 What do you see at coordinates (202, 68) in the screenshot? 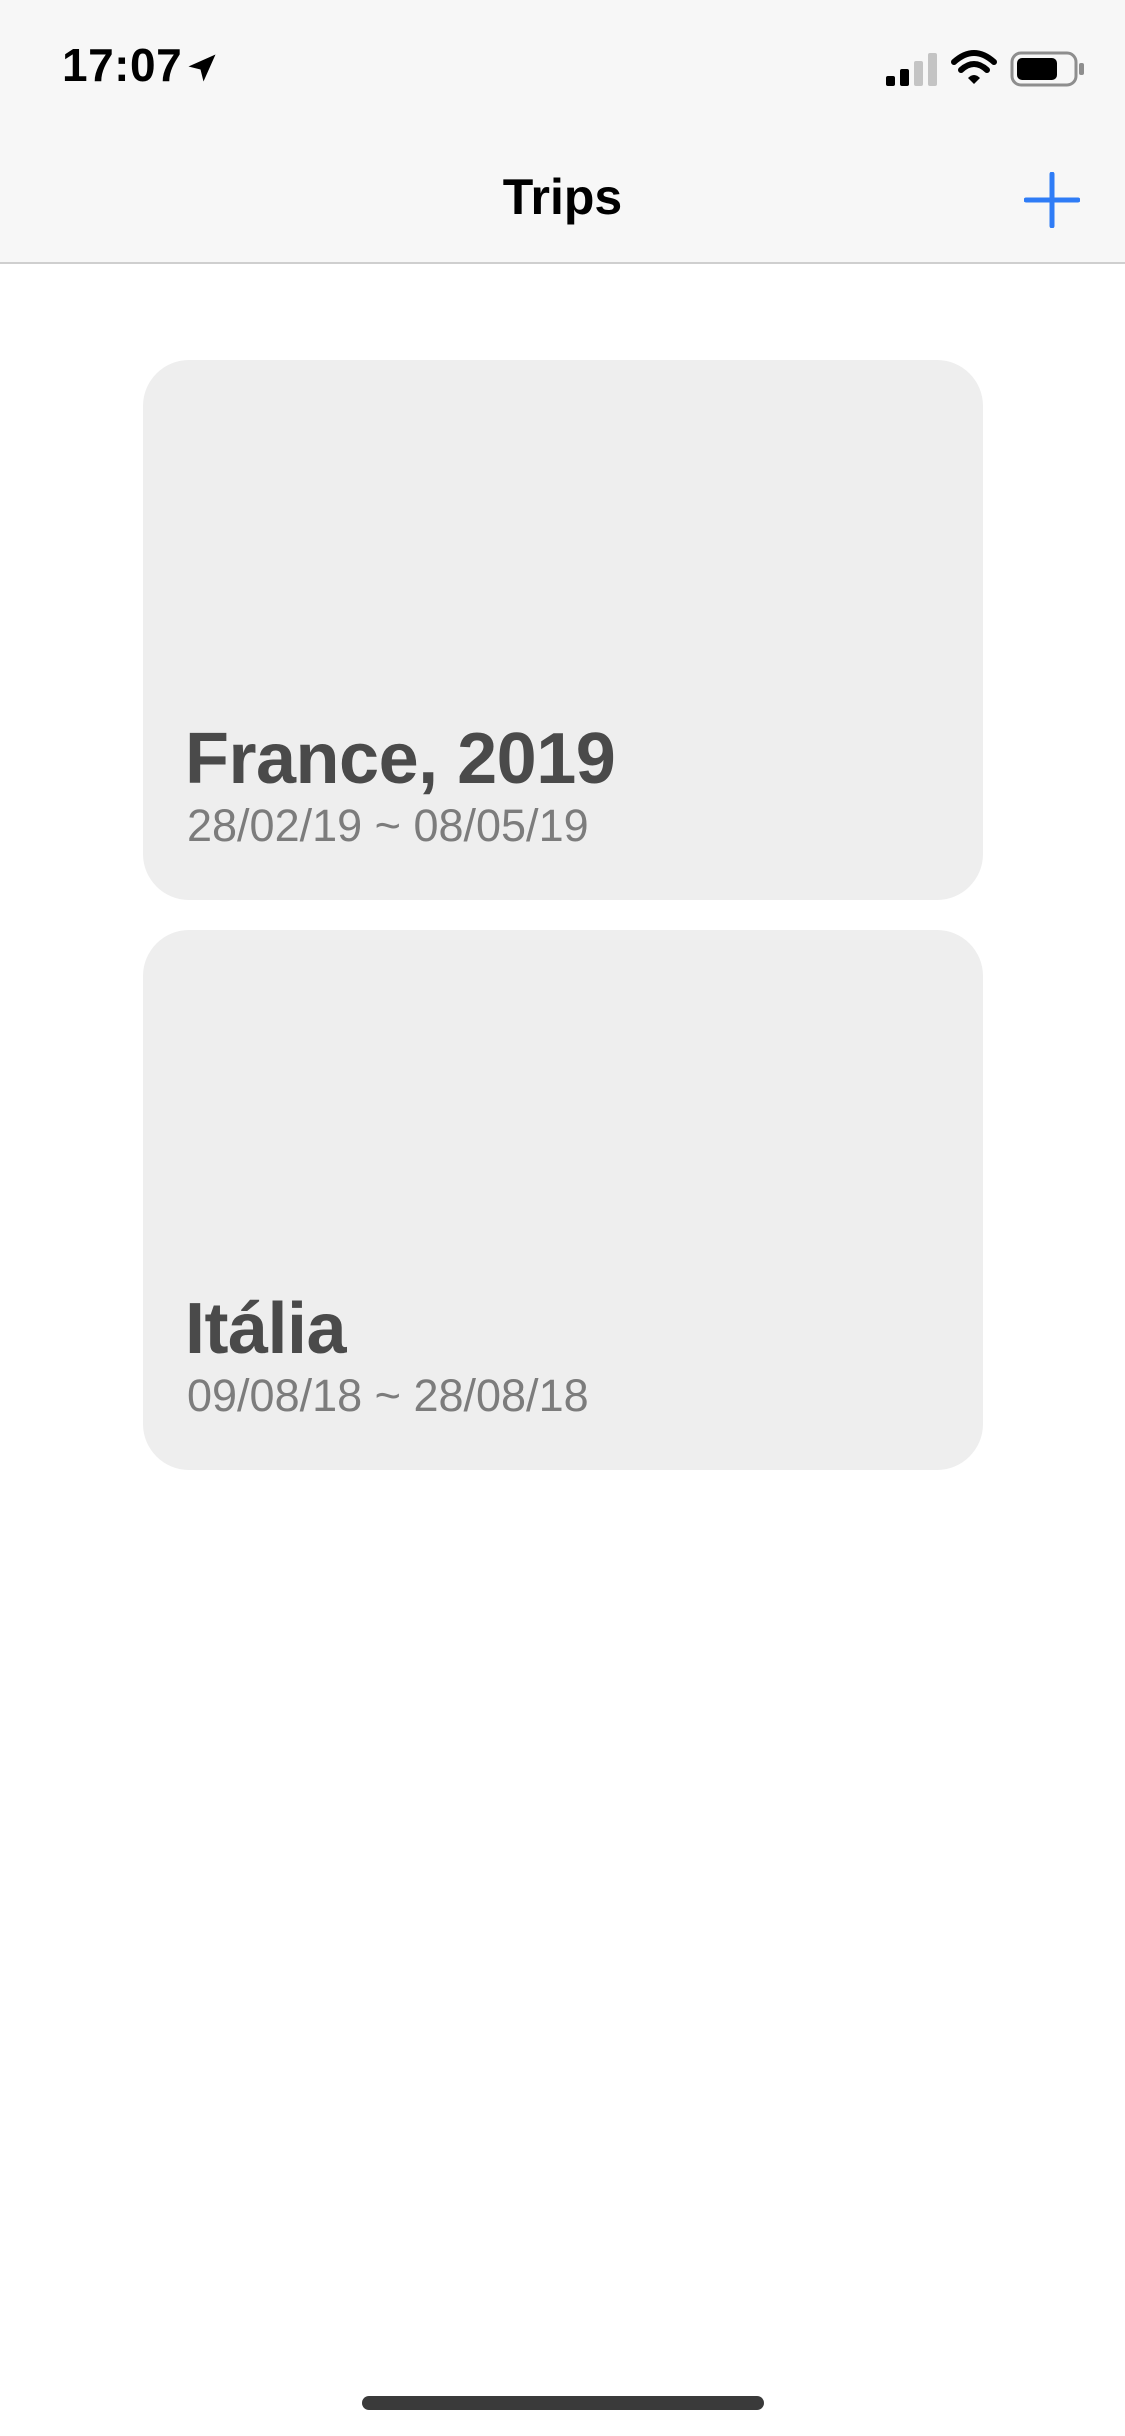
I see `location-arrow-icon` at bounding box center [202, 68].